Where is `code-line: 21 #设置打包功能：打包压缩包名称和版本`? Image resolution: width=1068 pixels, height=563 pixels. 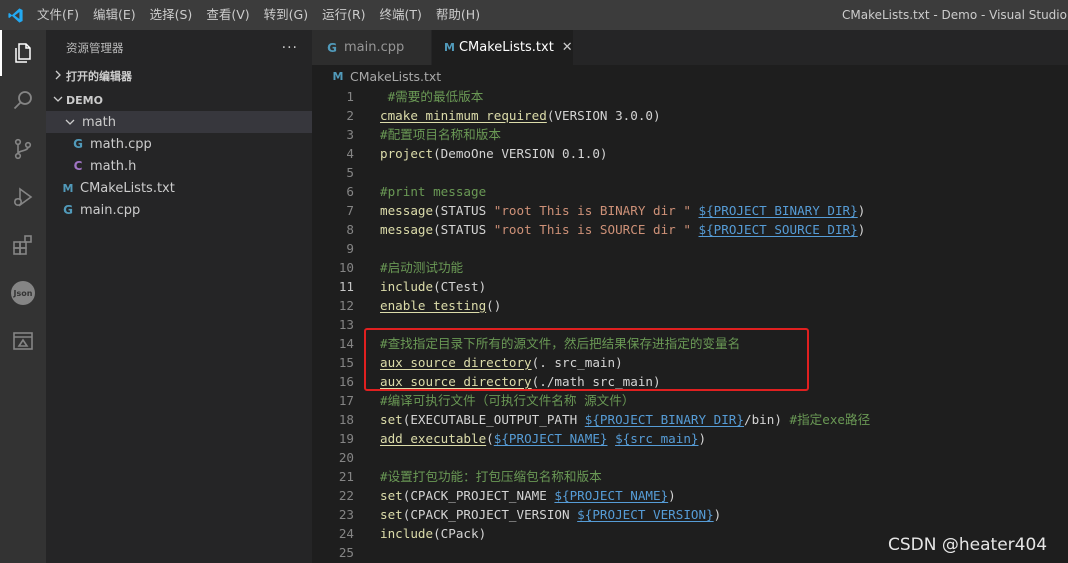
code-line: 21 #设置打包功能：打包压缩包名称和版本 is located at coordinates (690, 476).